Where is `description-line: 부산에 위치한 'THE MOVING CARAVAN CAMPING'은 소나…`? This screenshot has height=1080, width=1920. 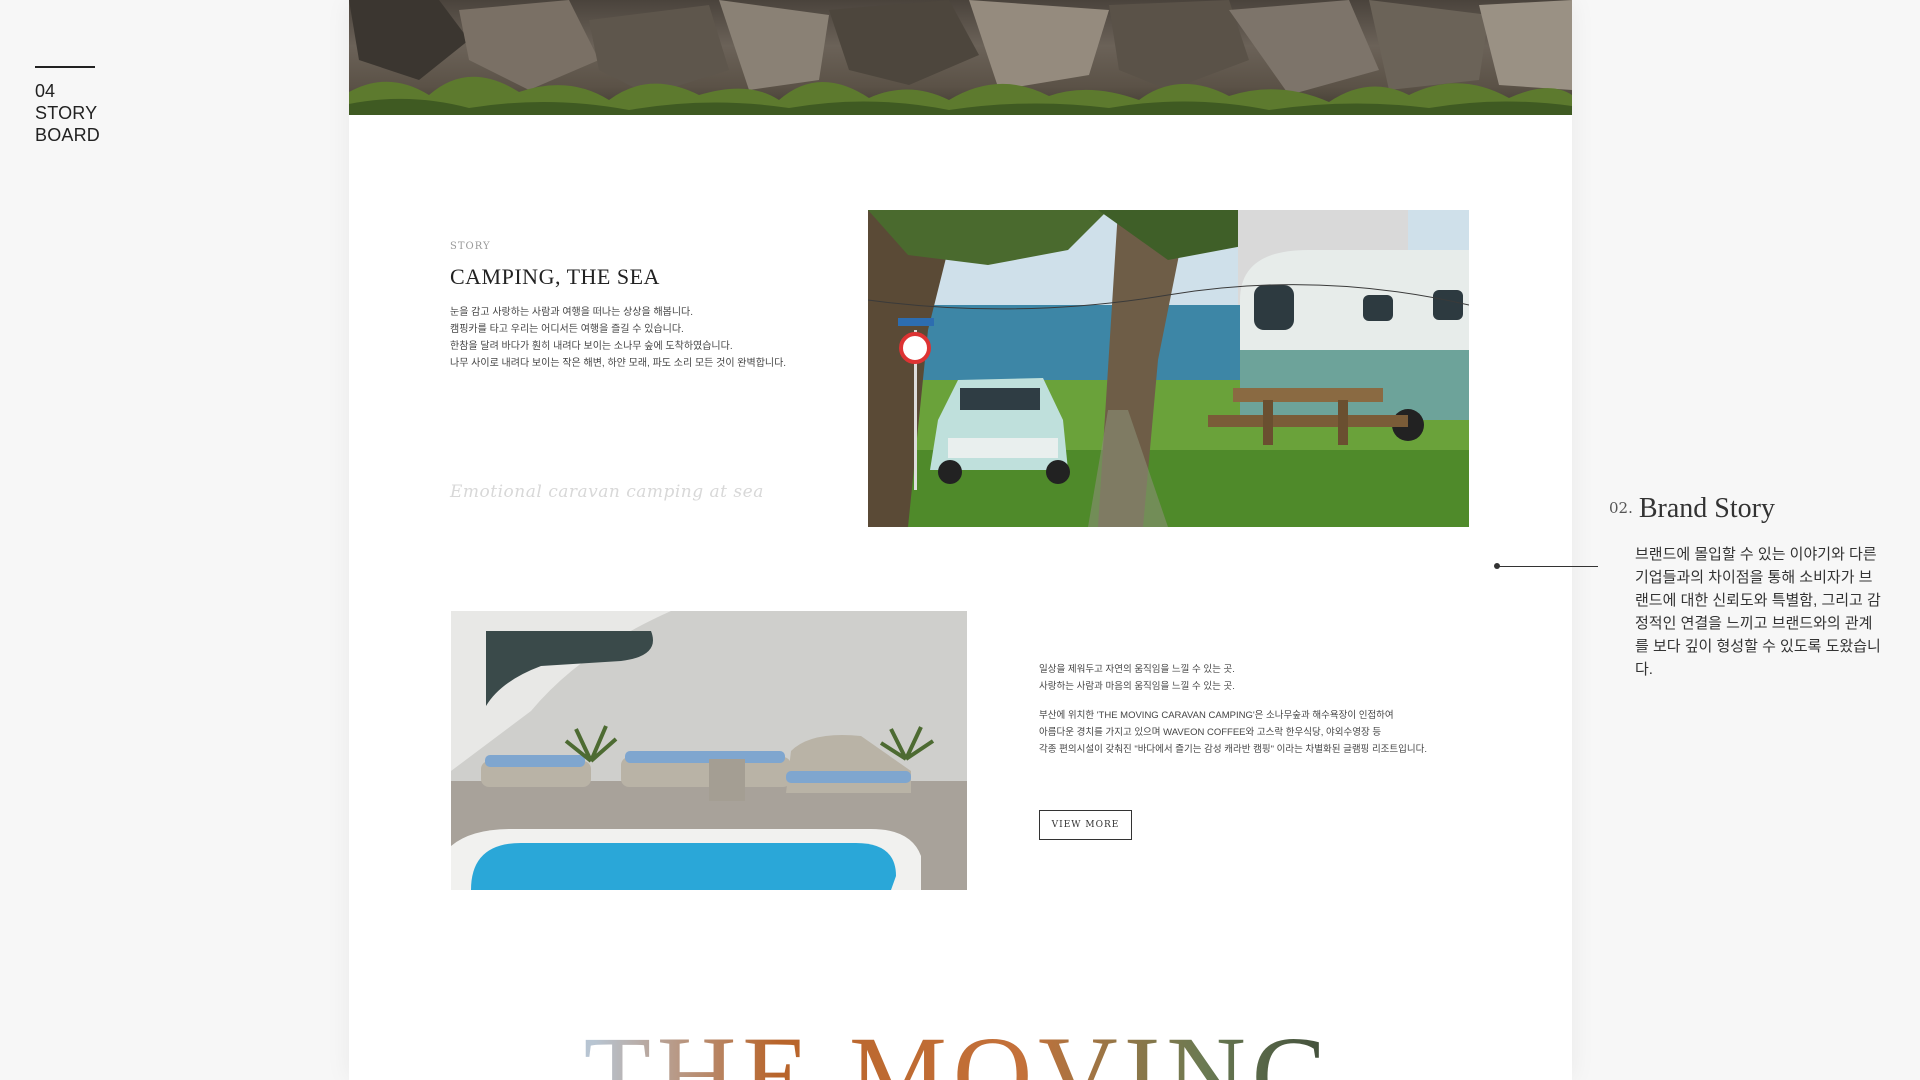
description-line: 부산에 위치한 'THE MOVING CARAVAN CAMPING'은 소나… is located at coordinates (1216, 715).